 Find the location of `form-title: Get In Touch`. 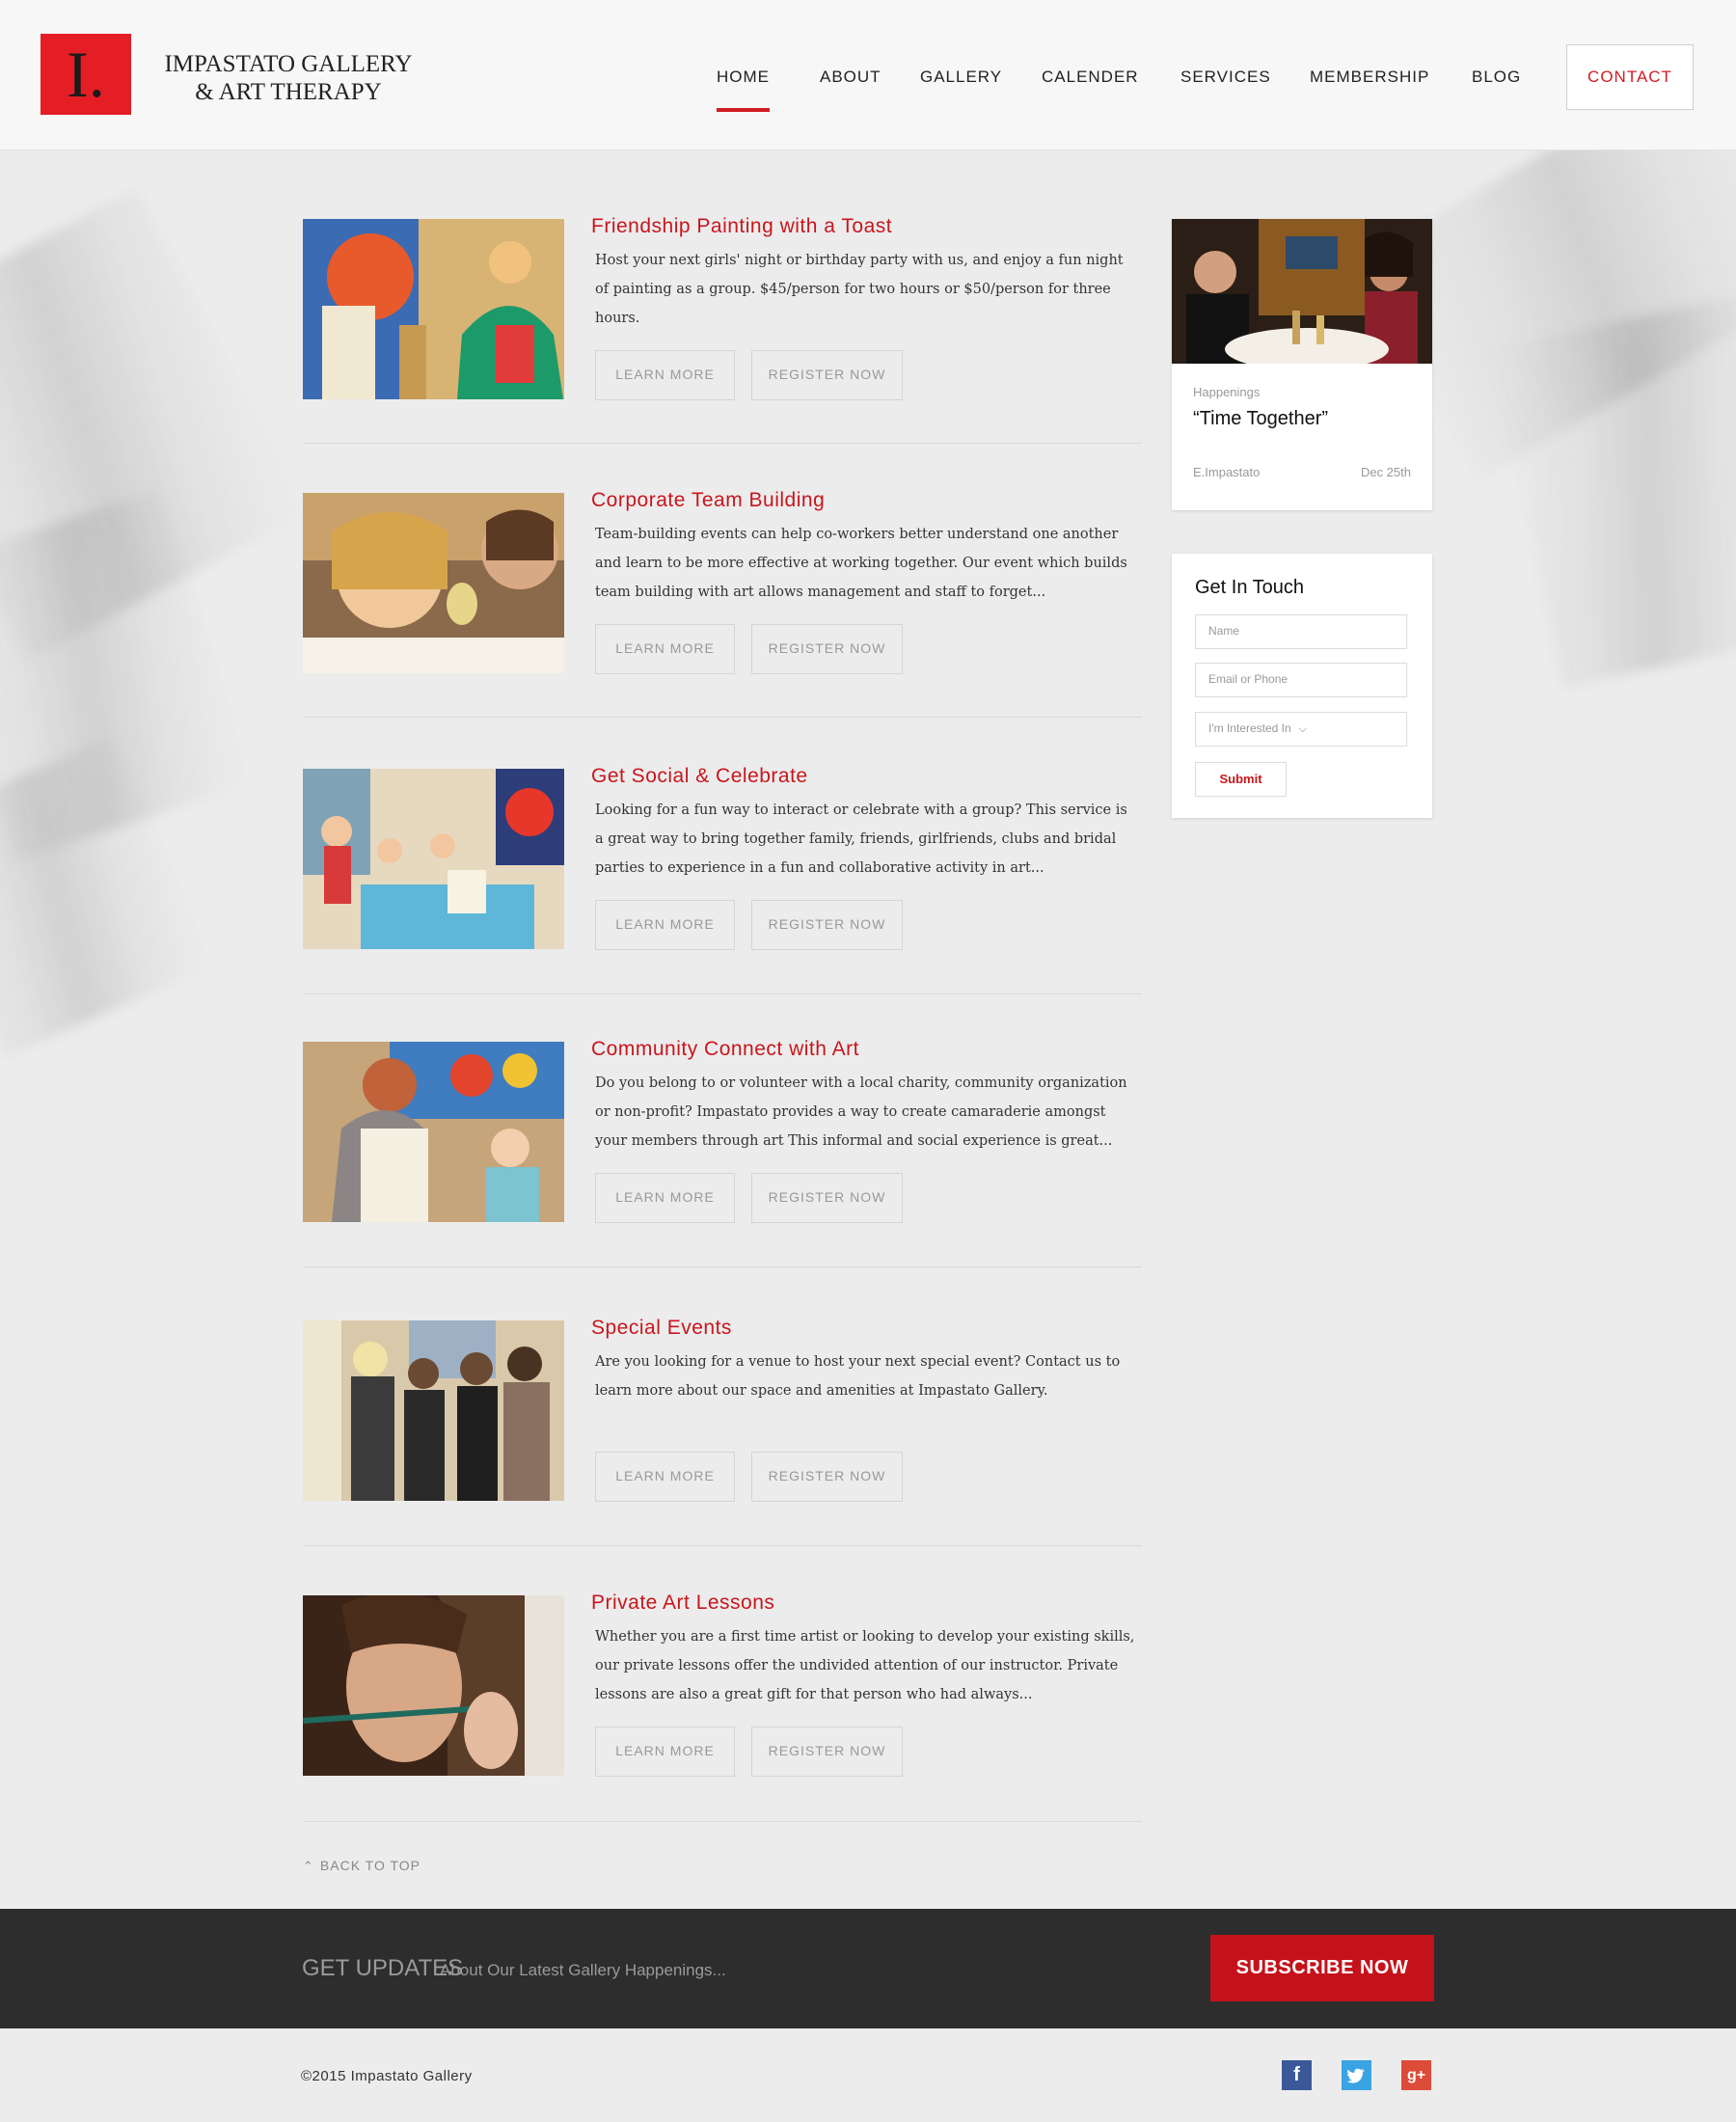

form-title: Get In Touch is located at coordinates (1250, 588).